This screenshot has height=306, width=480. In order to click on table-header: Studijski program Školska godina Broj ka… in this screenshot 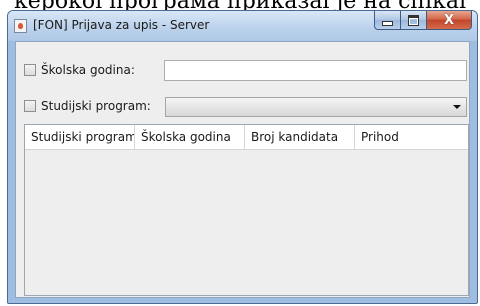, I will do `click(246, 137)`.